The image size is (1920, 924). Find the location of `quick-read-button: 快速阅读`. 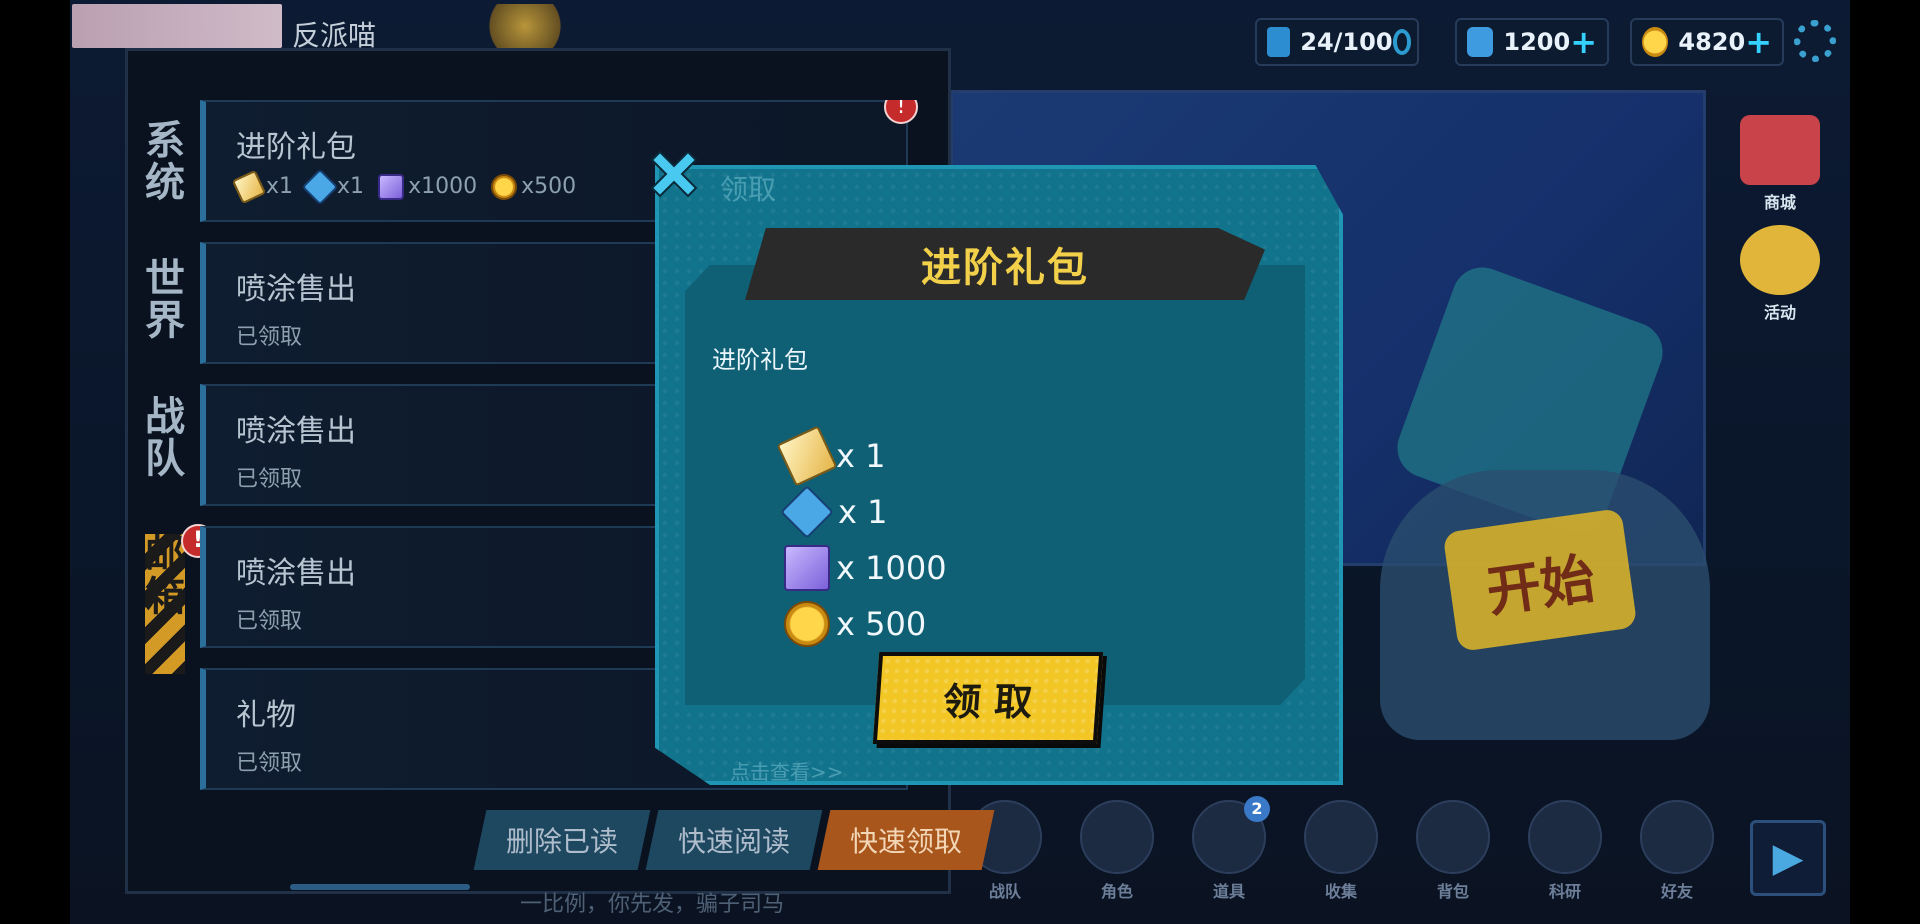

quick-read-button: 快速阅读 is located at coordinates (734, 840).